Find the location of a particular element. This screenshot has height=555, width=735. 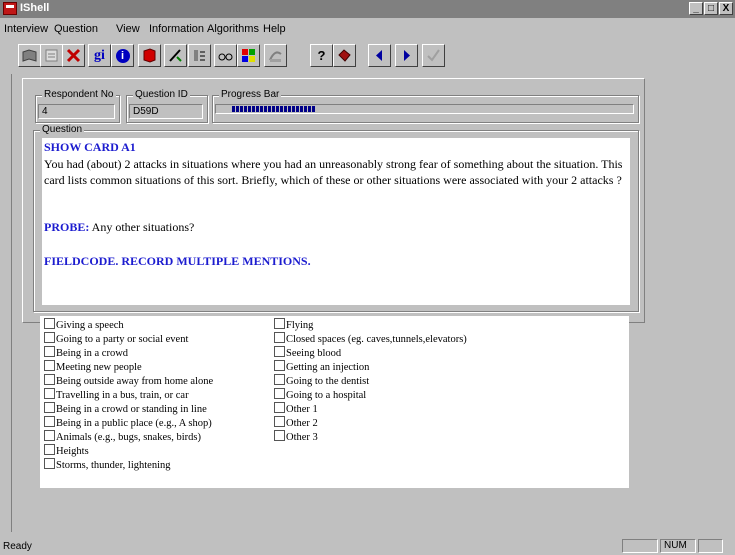

option-storms: Storms, thunder, lightening is located at coordinates (107, 464).